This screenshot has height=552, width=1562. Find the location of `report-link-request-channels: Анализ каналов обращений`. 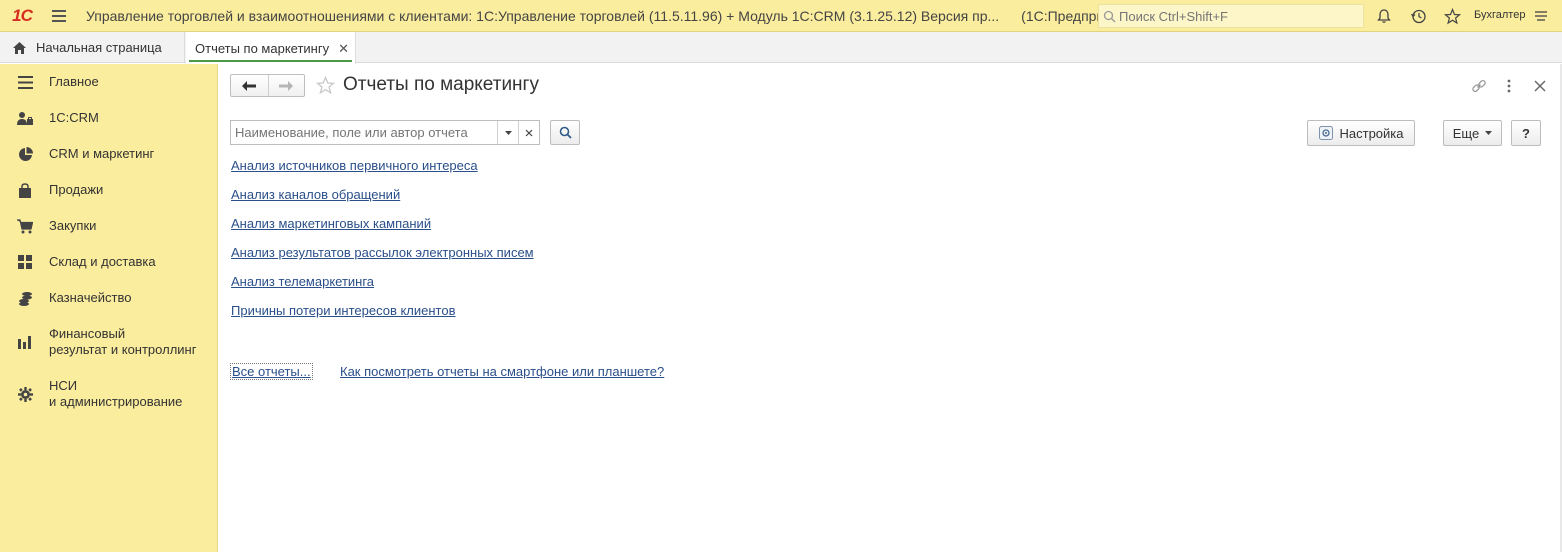

report-link-request-channels: Анализ каналов обращений is located at coordinates (315, 194).